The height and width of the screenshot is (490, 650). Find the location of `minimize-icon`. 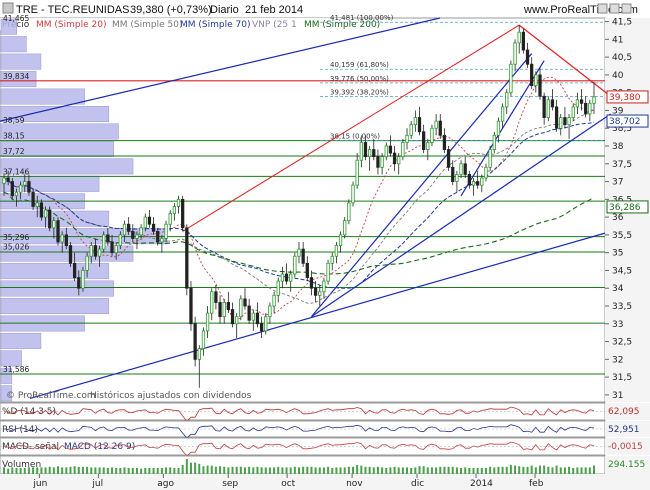

minimize-icon is located at coordinates (602, 8).